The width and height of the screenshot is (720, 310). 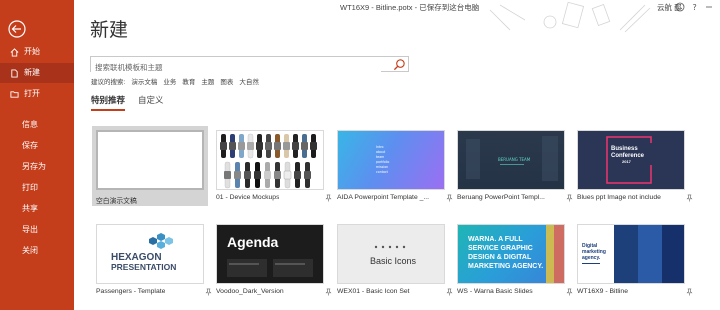 What do you see at coordinates (32, 51) in the screenshot?
I see `sidebar-item-label: 开始` at bounding box center [32, 51].